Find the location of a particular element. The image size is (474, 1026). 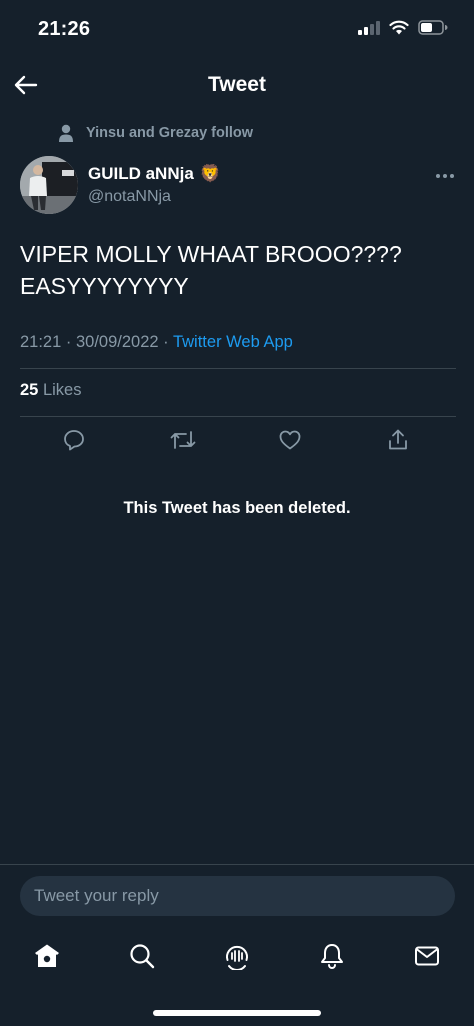

home-icon is located at coordinates (47, 956).